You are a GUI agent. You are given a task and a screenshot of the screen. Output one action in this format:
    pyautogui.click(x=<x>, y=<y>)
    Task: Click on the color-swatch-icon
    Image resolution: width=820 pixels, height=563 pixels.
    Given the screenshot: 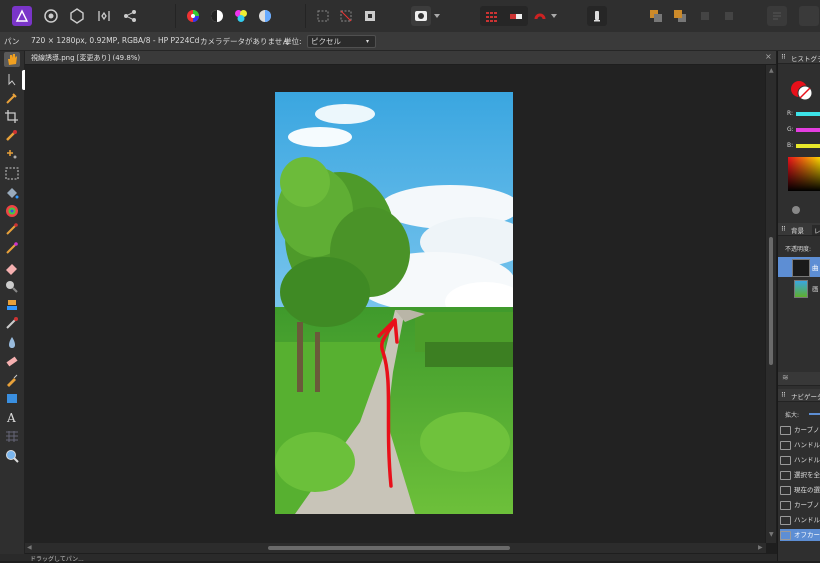 What is the action you would take?
    pyautogui.click(x=802, y=92)
    